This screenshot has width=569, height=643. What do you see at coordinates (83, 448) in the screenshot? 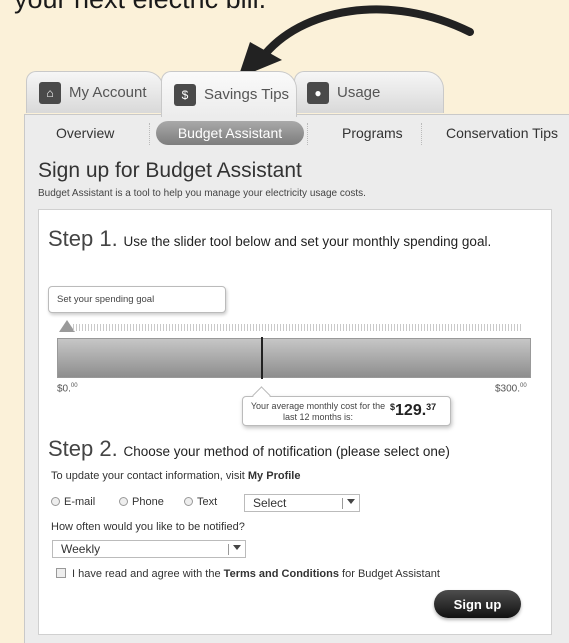
I see `step2-number: Step 2.` at bounding box center [83, 448].